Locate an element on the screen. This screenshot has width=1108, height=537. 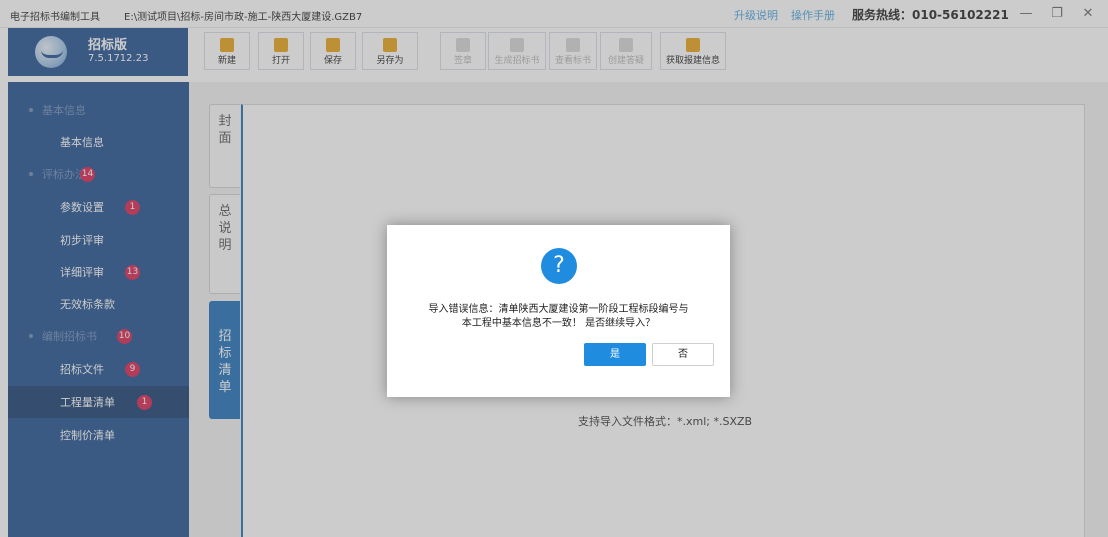
question-icon: ? is located at coordinates (559, 266).